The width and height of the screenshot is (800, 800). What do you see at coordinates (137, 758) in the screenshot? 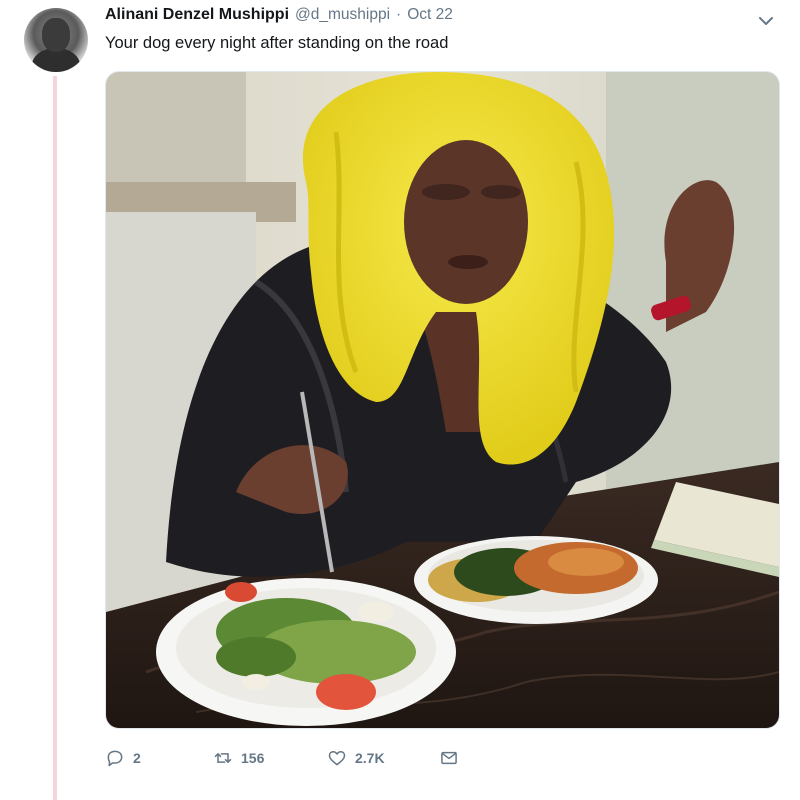
I see `reply-count: 2` at bounding box center [137, 758].